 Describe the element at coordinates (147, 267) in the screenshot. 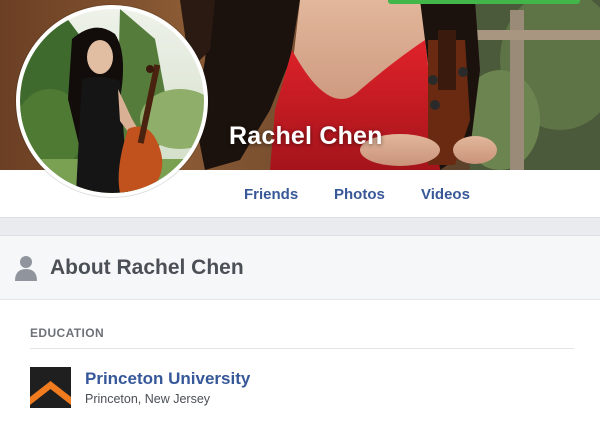

I see `about-title: About Rachel Chen` at that location.